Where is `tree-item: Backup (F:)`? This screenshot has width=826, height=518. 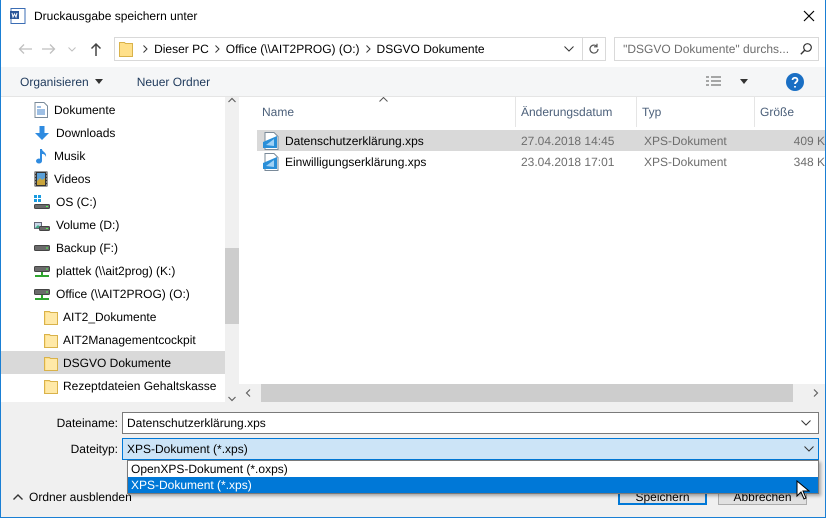
tree-item: Backup (F:) is located at coordinates (113, 247).